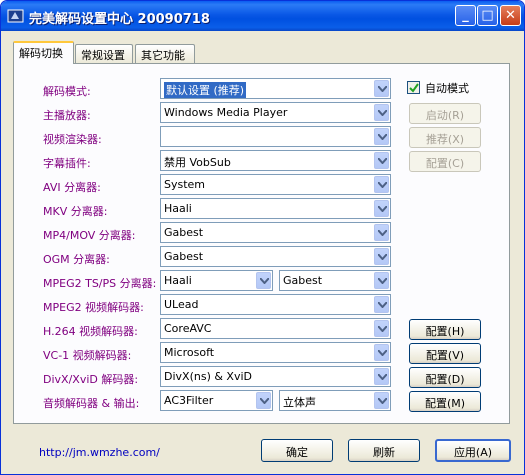  Describe the element at coordinates (189, 352) in the screenshot. I see `select-value: Microsoft` at that location.